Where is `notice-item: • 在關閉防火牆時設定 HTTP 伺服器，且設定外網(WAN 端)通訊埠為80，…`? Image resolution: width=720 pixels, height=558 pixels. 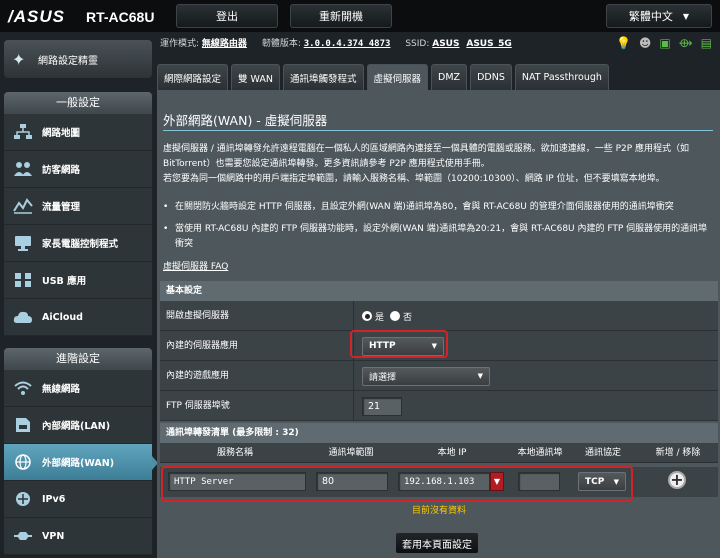
notice-item: • 在關閉防火牆時設定 HTTP 伺服器，且設定外網(WAN 端)通訊埠為80，… is located at coordinates (439, 207).